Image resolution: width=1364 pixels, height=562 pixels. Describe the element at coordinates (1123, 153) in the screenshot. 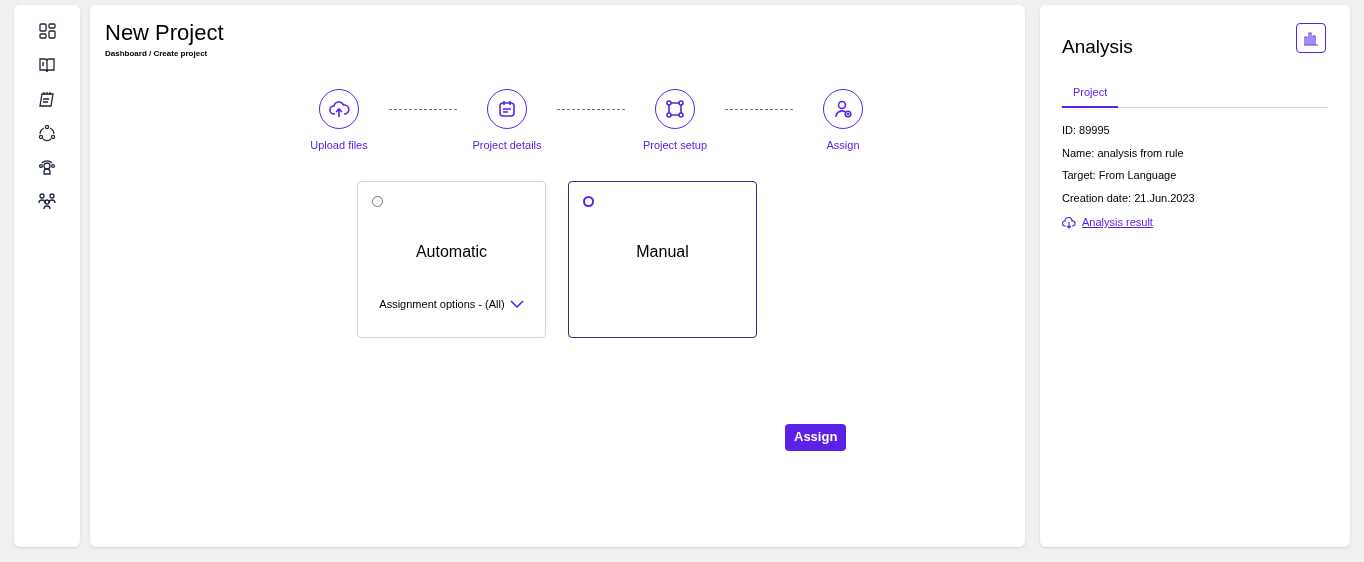

I see `info-text: Name: analysis from rule` at that location.